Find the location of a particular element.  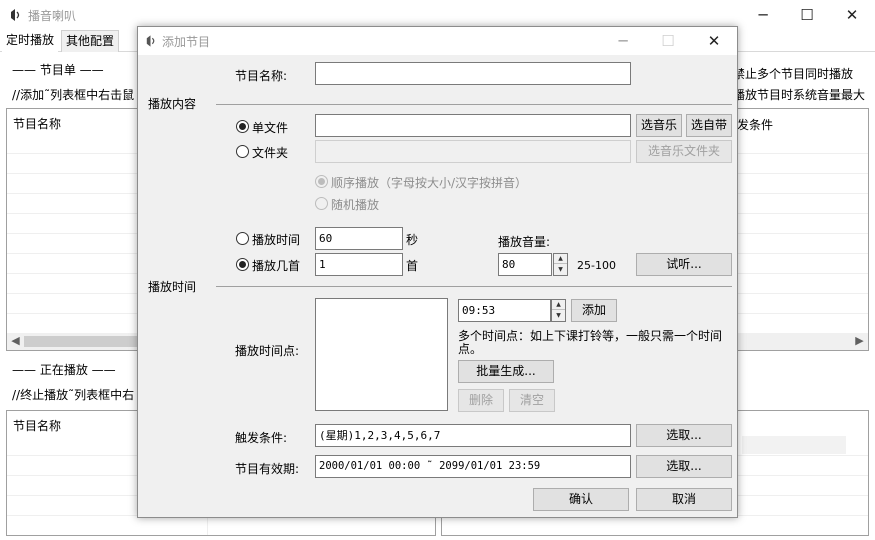

tab-other-settings: 其他配置 is located at coordinates (90, 41).